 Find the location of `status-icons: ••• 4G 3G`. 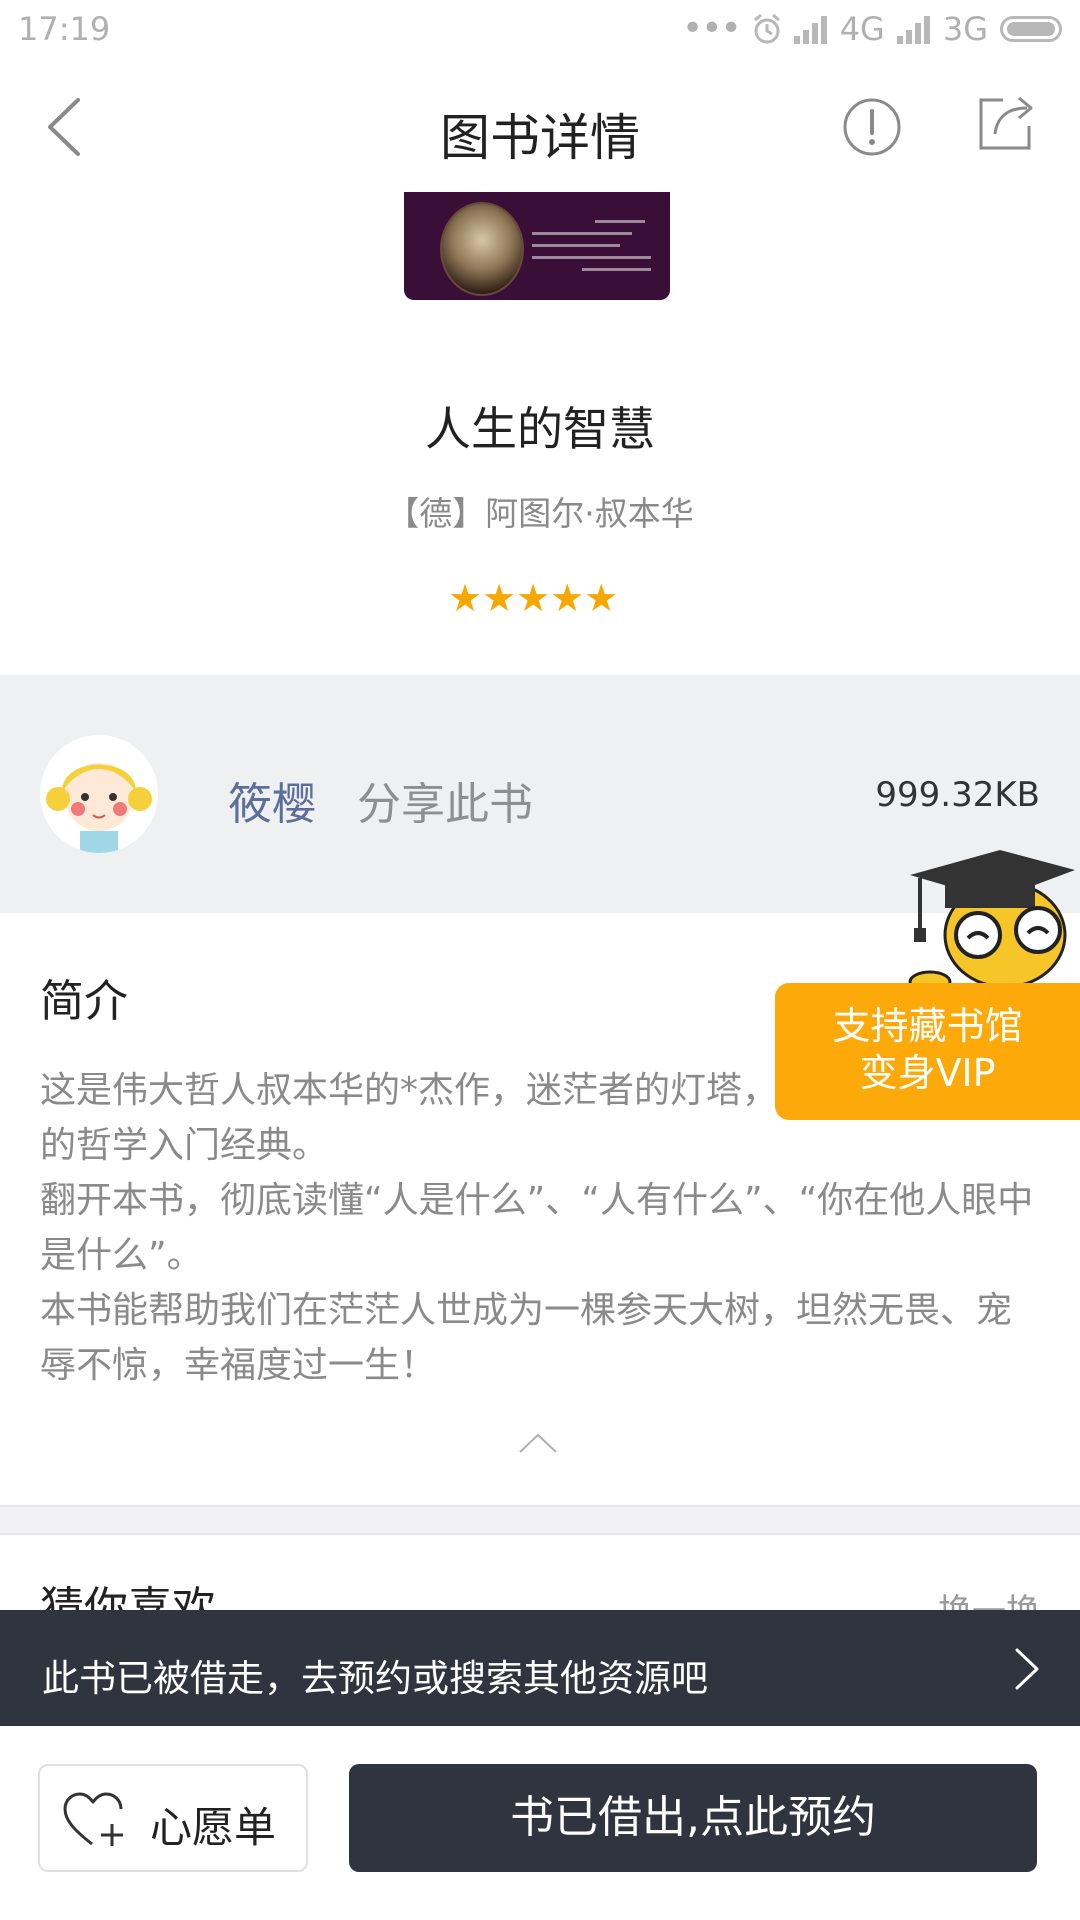

status-icons: ••• 4G 3G is located at coordinates (872, 28).